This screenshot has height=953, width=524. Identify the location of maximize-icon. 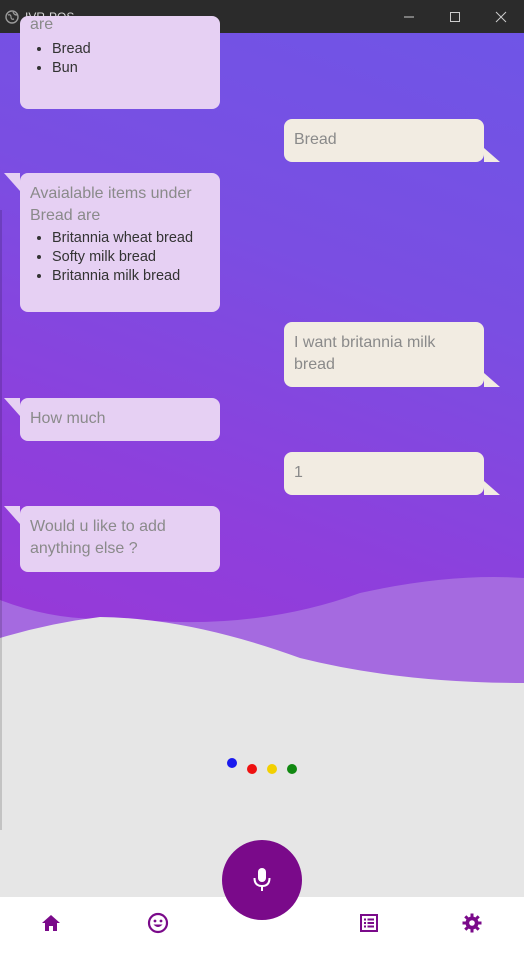
(455, 16).